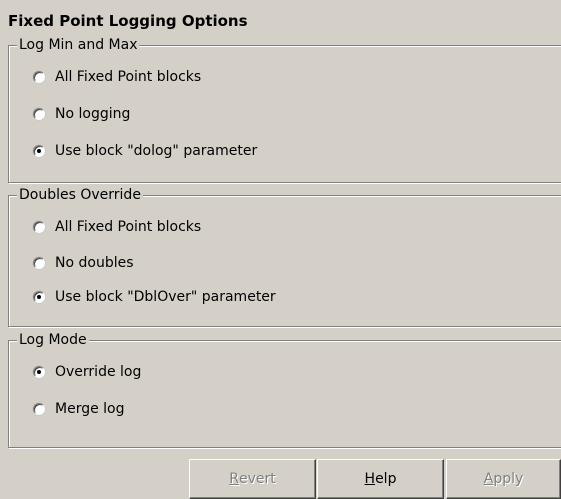 The width and height of the screenshot is (561, 499). What do you see at coordinates (128, 21) in the screenshot?
I see `panel-title: Fixed Point Logging Options` at bounding box center [128, 21].